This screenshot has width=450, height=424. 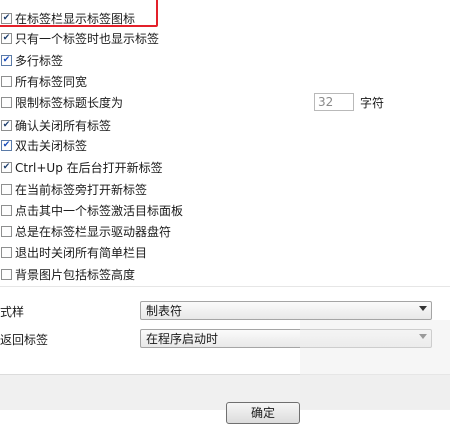 I want to click on option-row: 双击关闭标签, so click(x=43, y=145).